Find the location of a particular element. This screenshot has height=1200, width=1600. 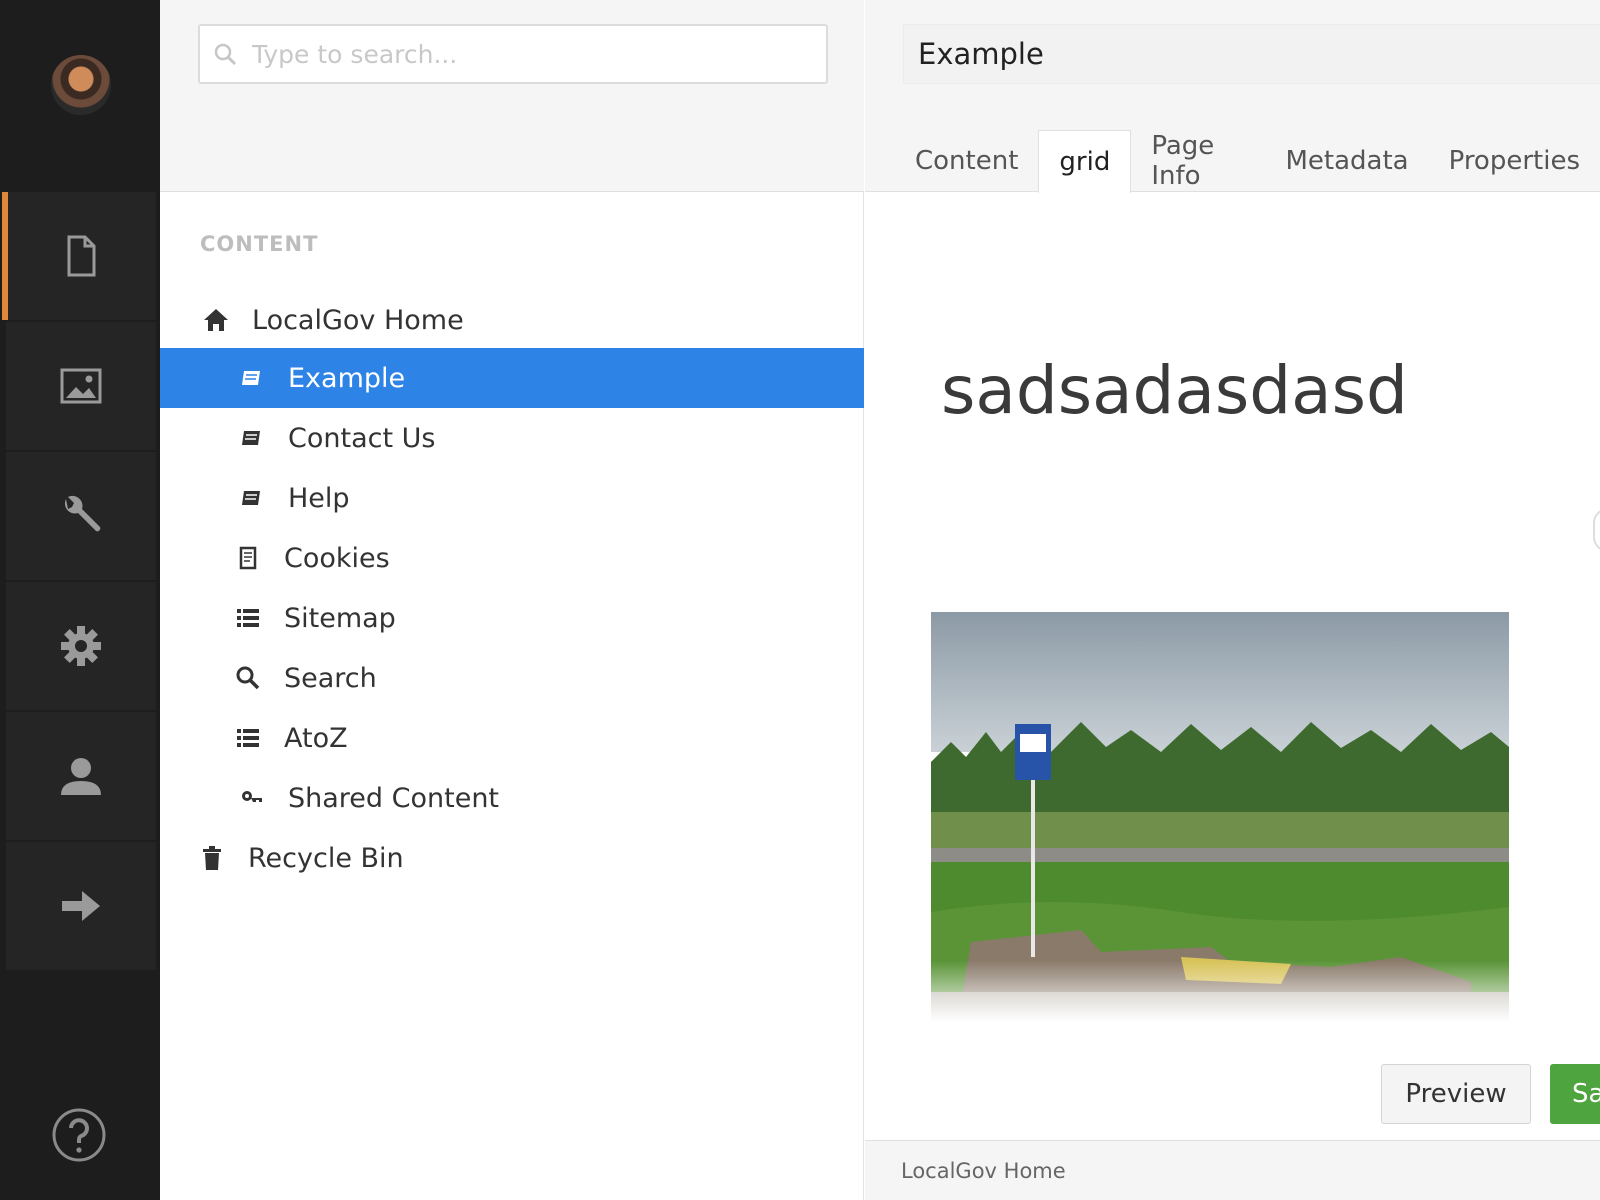

tree-item-label: Example is located at coordinates (347, 378).